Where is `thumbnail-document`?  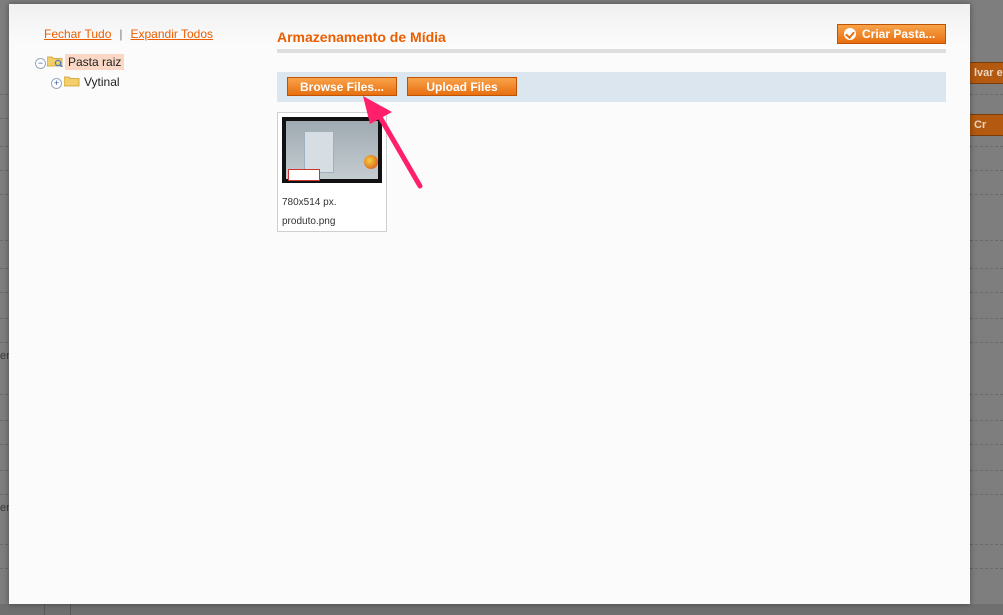 thumbnail-document is located at coordinates (319, 152).